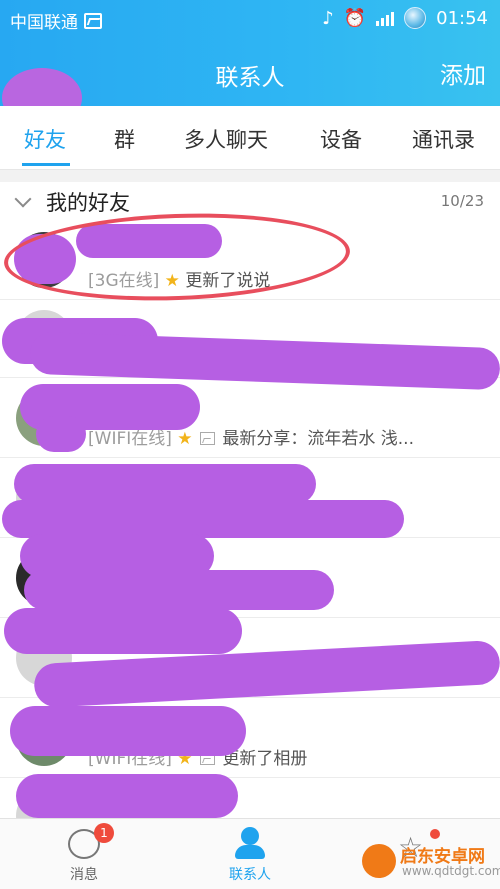  Describe the element at coordinates (385, 18) in the screenshot. I see `signal-icon` at that location.